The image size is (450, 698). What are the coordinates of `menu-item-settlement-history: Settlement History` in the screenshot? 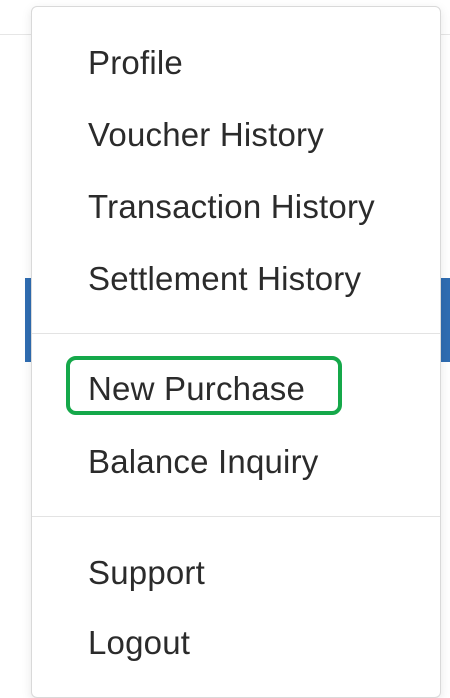 It's located at (224, 279).